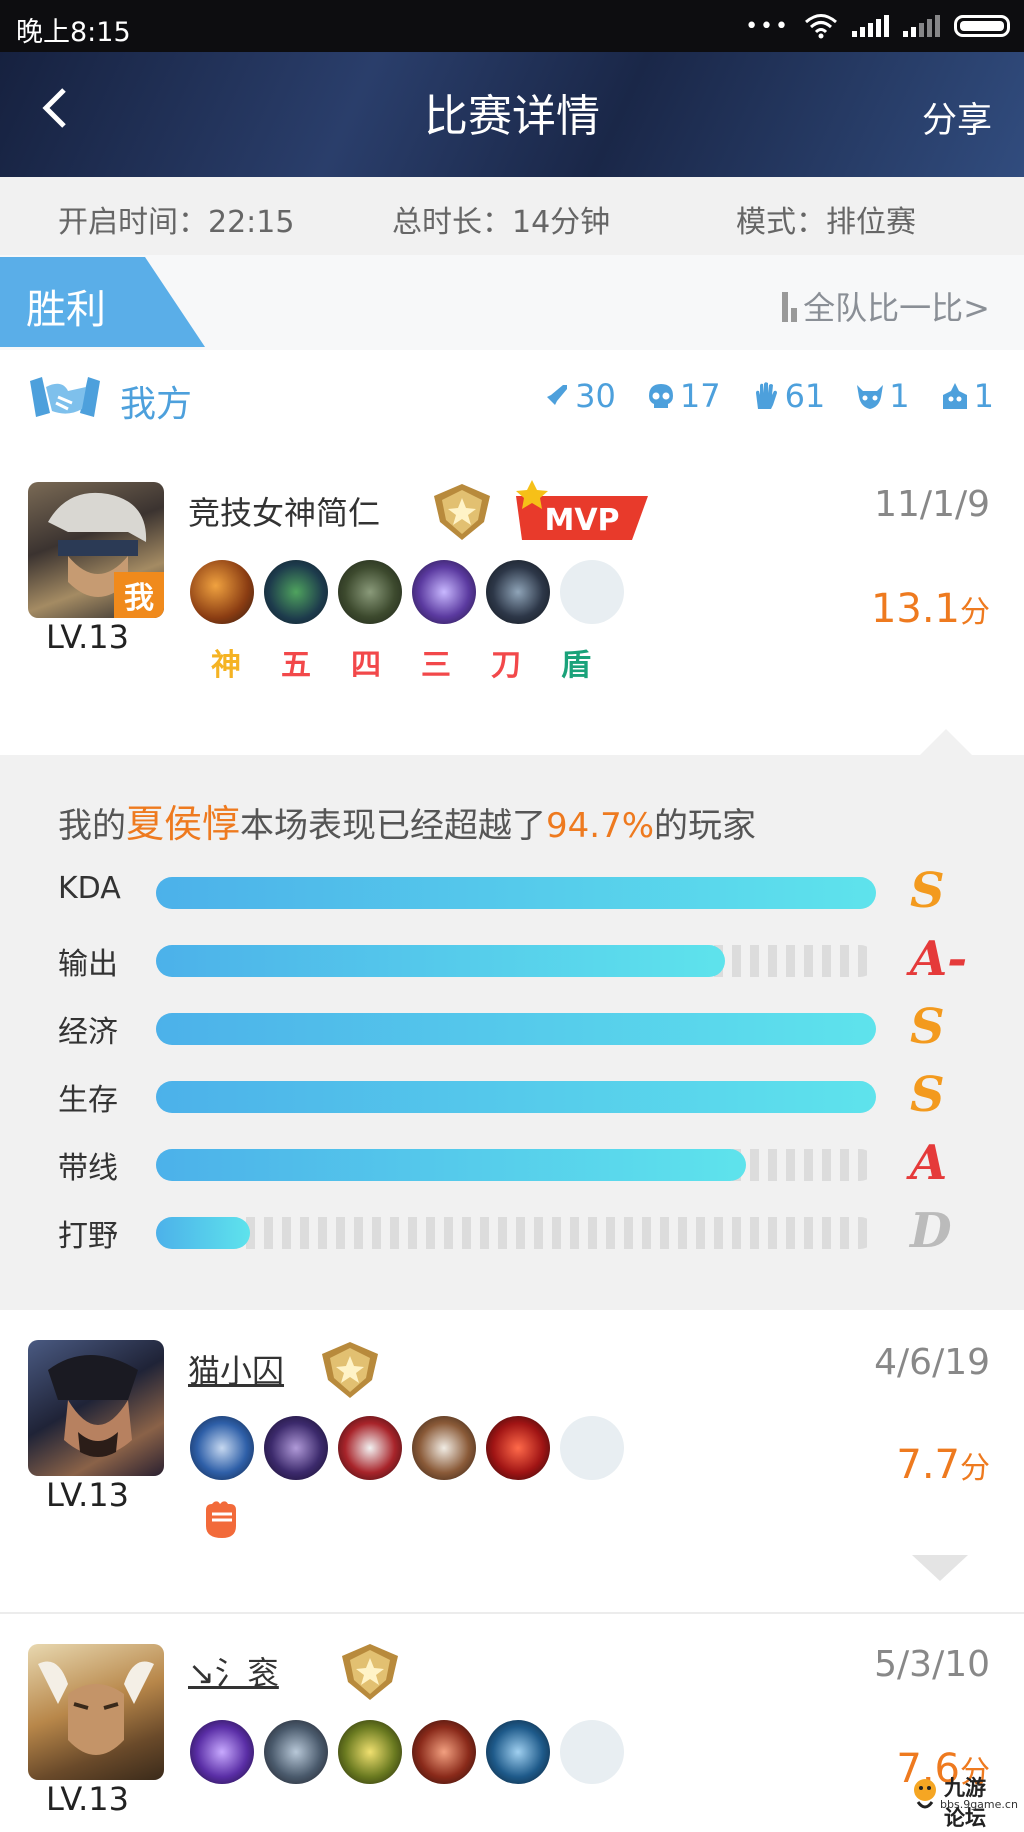 The image size is (1024, 1832). What do you see at coordinates (946, 742) in the screenshot?
I see `panel-pointer` at bounding box center [946, 742].